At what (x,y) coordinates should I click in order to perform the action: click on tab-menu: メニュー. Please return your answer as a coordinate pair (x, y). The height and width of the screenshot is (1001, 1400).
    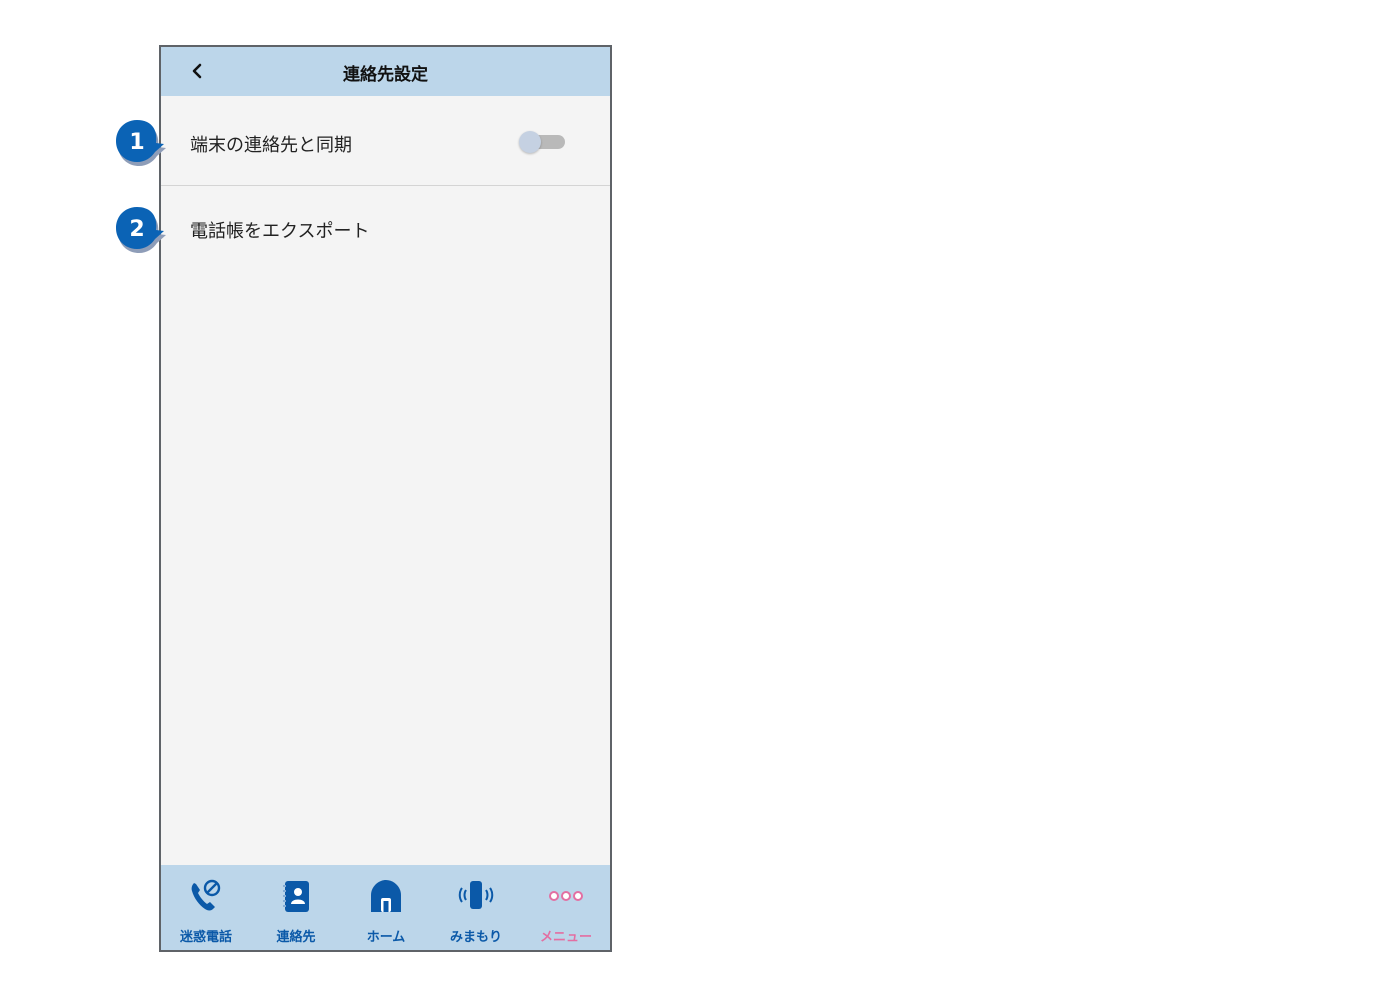
    Looking at the image, I should click on (566, 907).